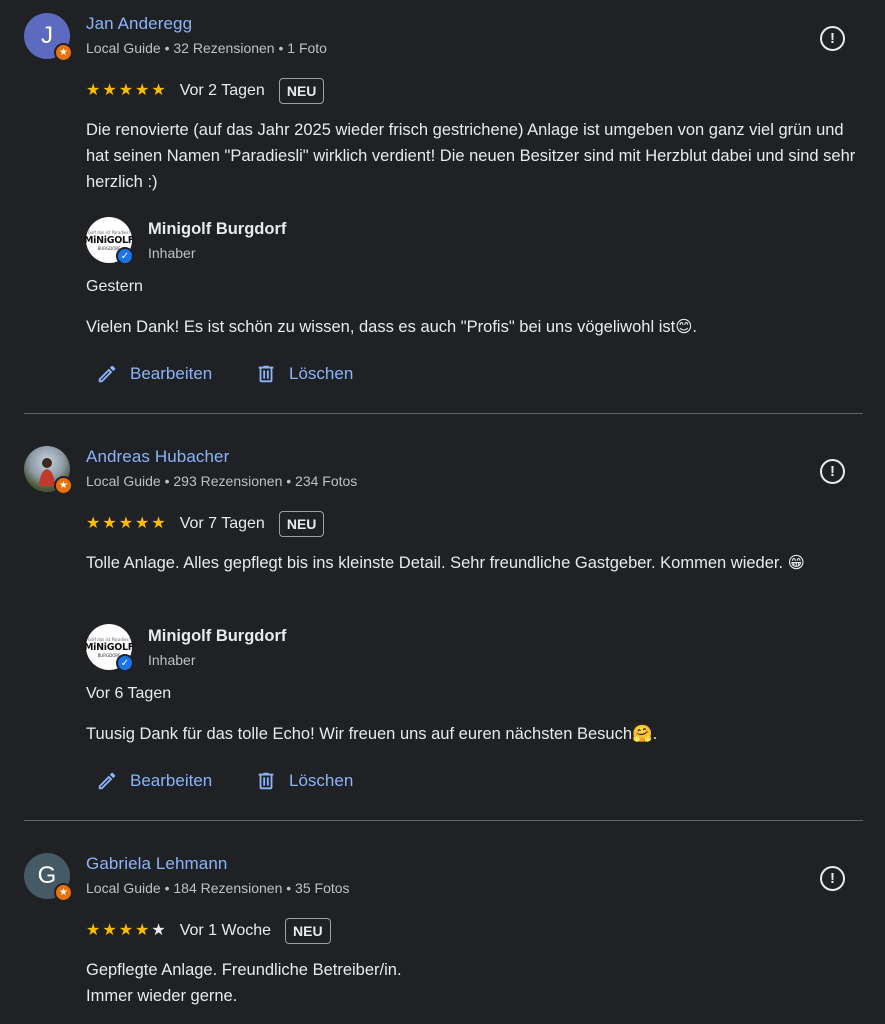 The width and height of the screenshot is (885, 1024). What do you see at coordinates (222, 90) in the screenshot?
I see `review-date: Vor 2 Tagen` at bounding box center [222, 90].